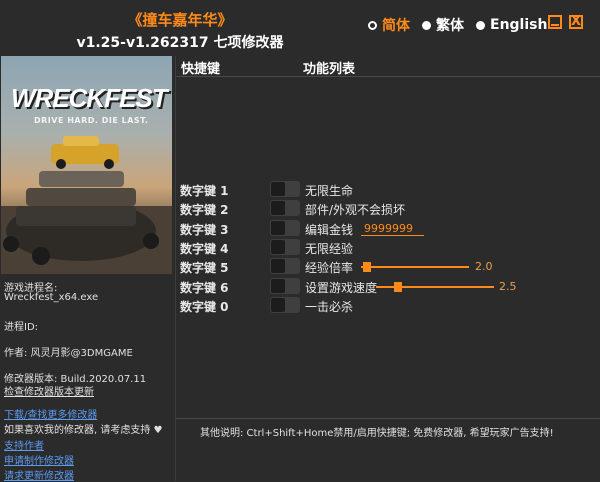  What do you see at coordinates (204, 230) in the screenshot?
I see `hotkey-label: 数字键 3` at bounding box center [204, 230].